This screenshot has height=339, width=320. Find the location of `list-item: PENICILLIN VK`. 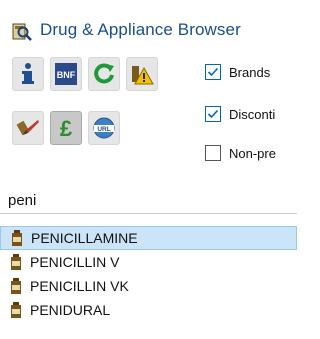

list-item: PENICILLIN VK is located at coordinates (148, 286).